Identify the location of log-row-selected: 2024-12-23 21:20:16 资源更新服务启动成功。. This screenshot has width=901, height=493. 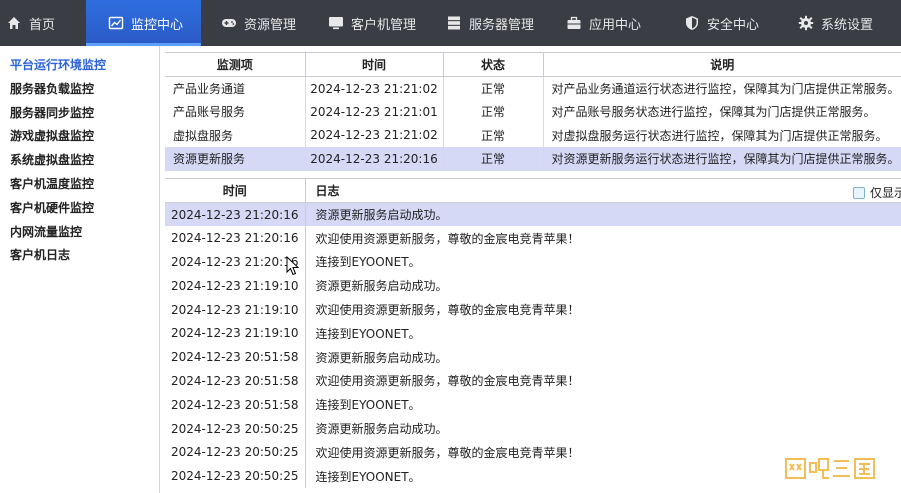
(533, 214).